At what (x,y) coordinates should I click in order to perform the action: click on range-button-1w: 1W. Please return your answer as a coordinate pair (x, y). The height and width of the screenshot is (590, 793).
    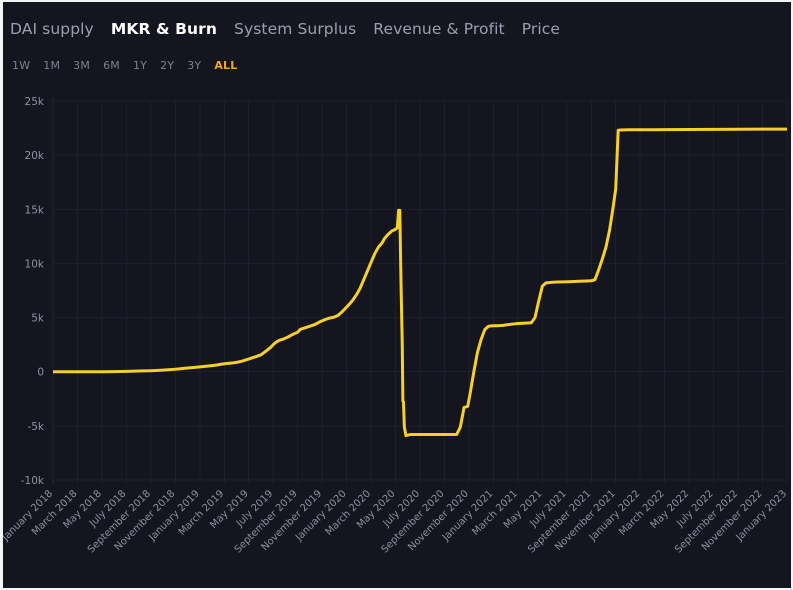
    Looking at the image, I should click on (21, 65).